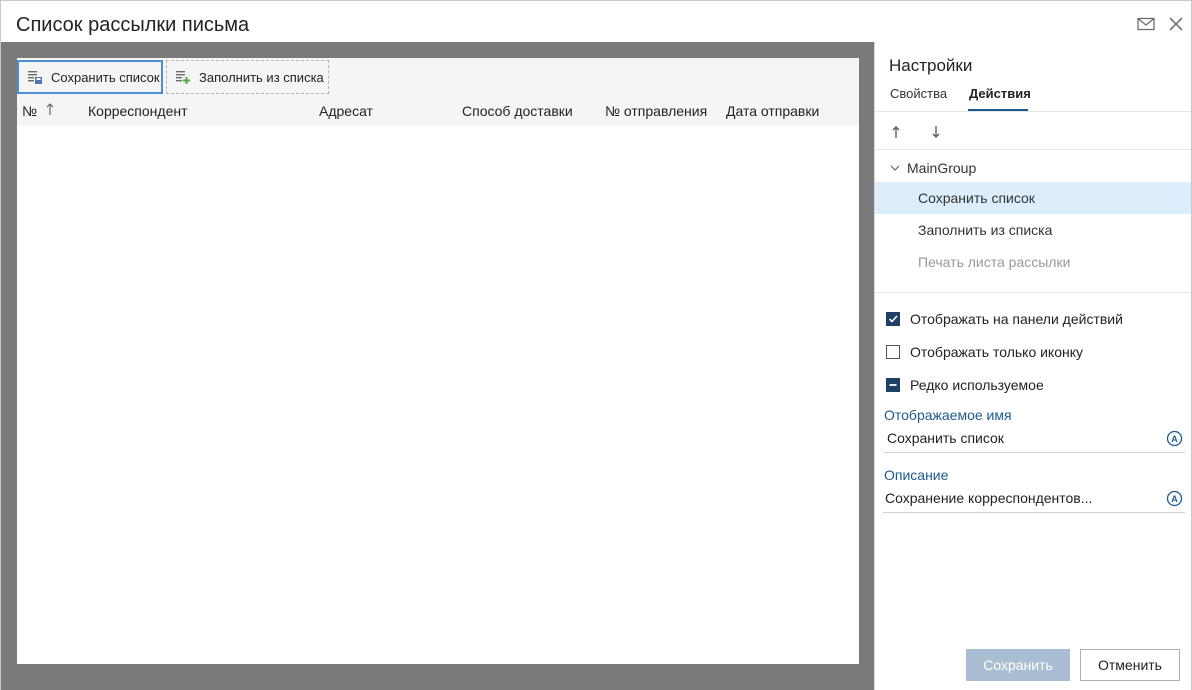  What do you see at coordinates (942, 168) in the screenshot?
I see `tree-group-label: MainGroup` at bounding box center [942, 168].